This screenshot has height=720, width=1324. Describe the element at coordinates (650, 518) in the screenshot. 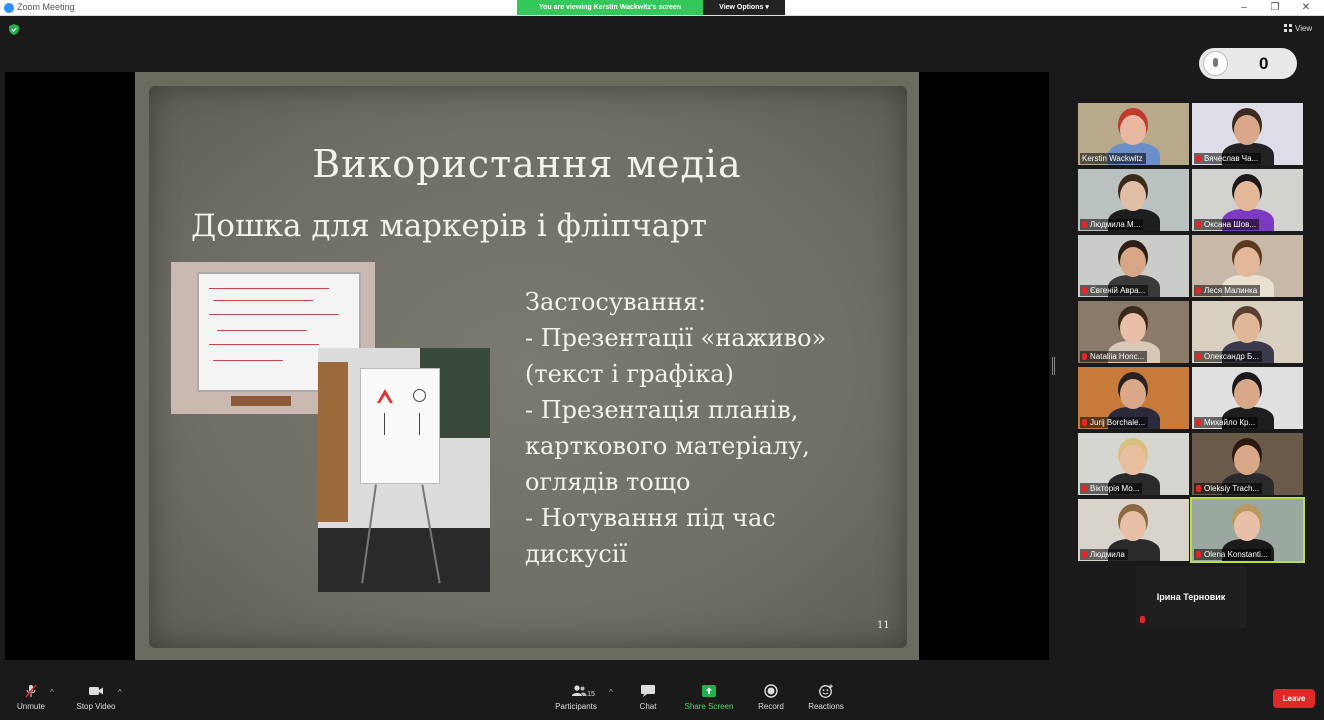

I see `slide-body-line: - Нотування під час` at that location.